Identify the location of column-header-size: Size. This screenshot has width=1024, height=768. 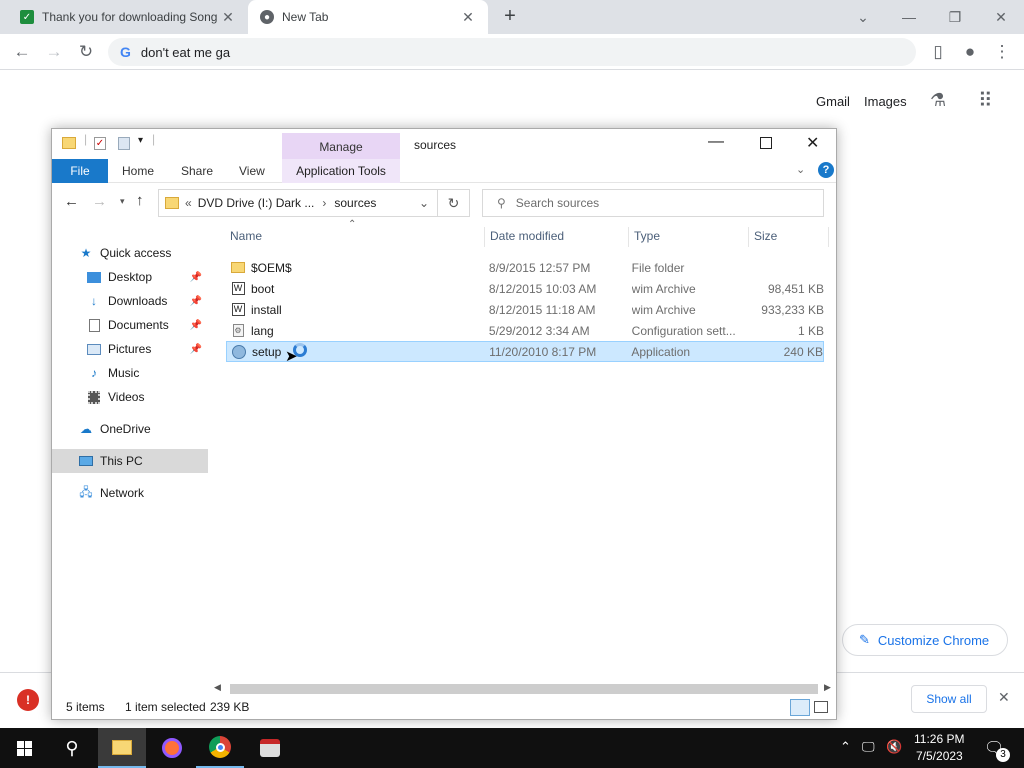
(765, 239).